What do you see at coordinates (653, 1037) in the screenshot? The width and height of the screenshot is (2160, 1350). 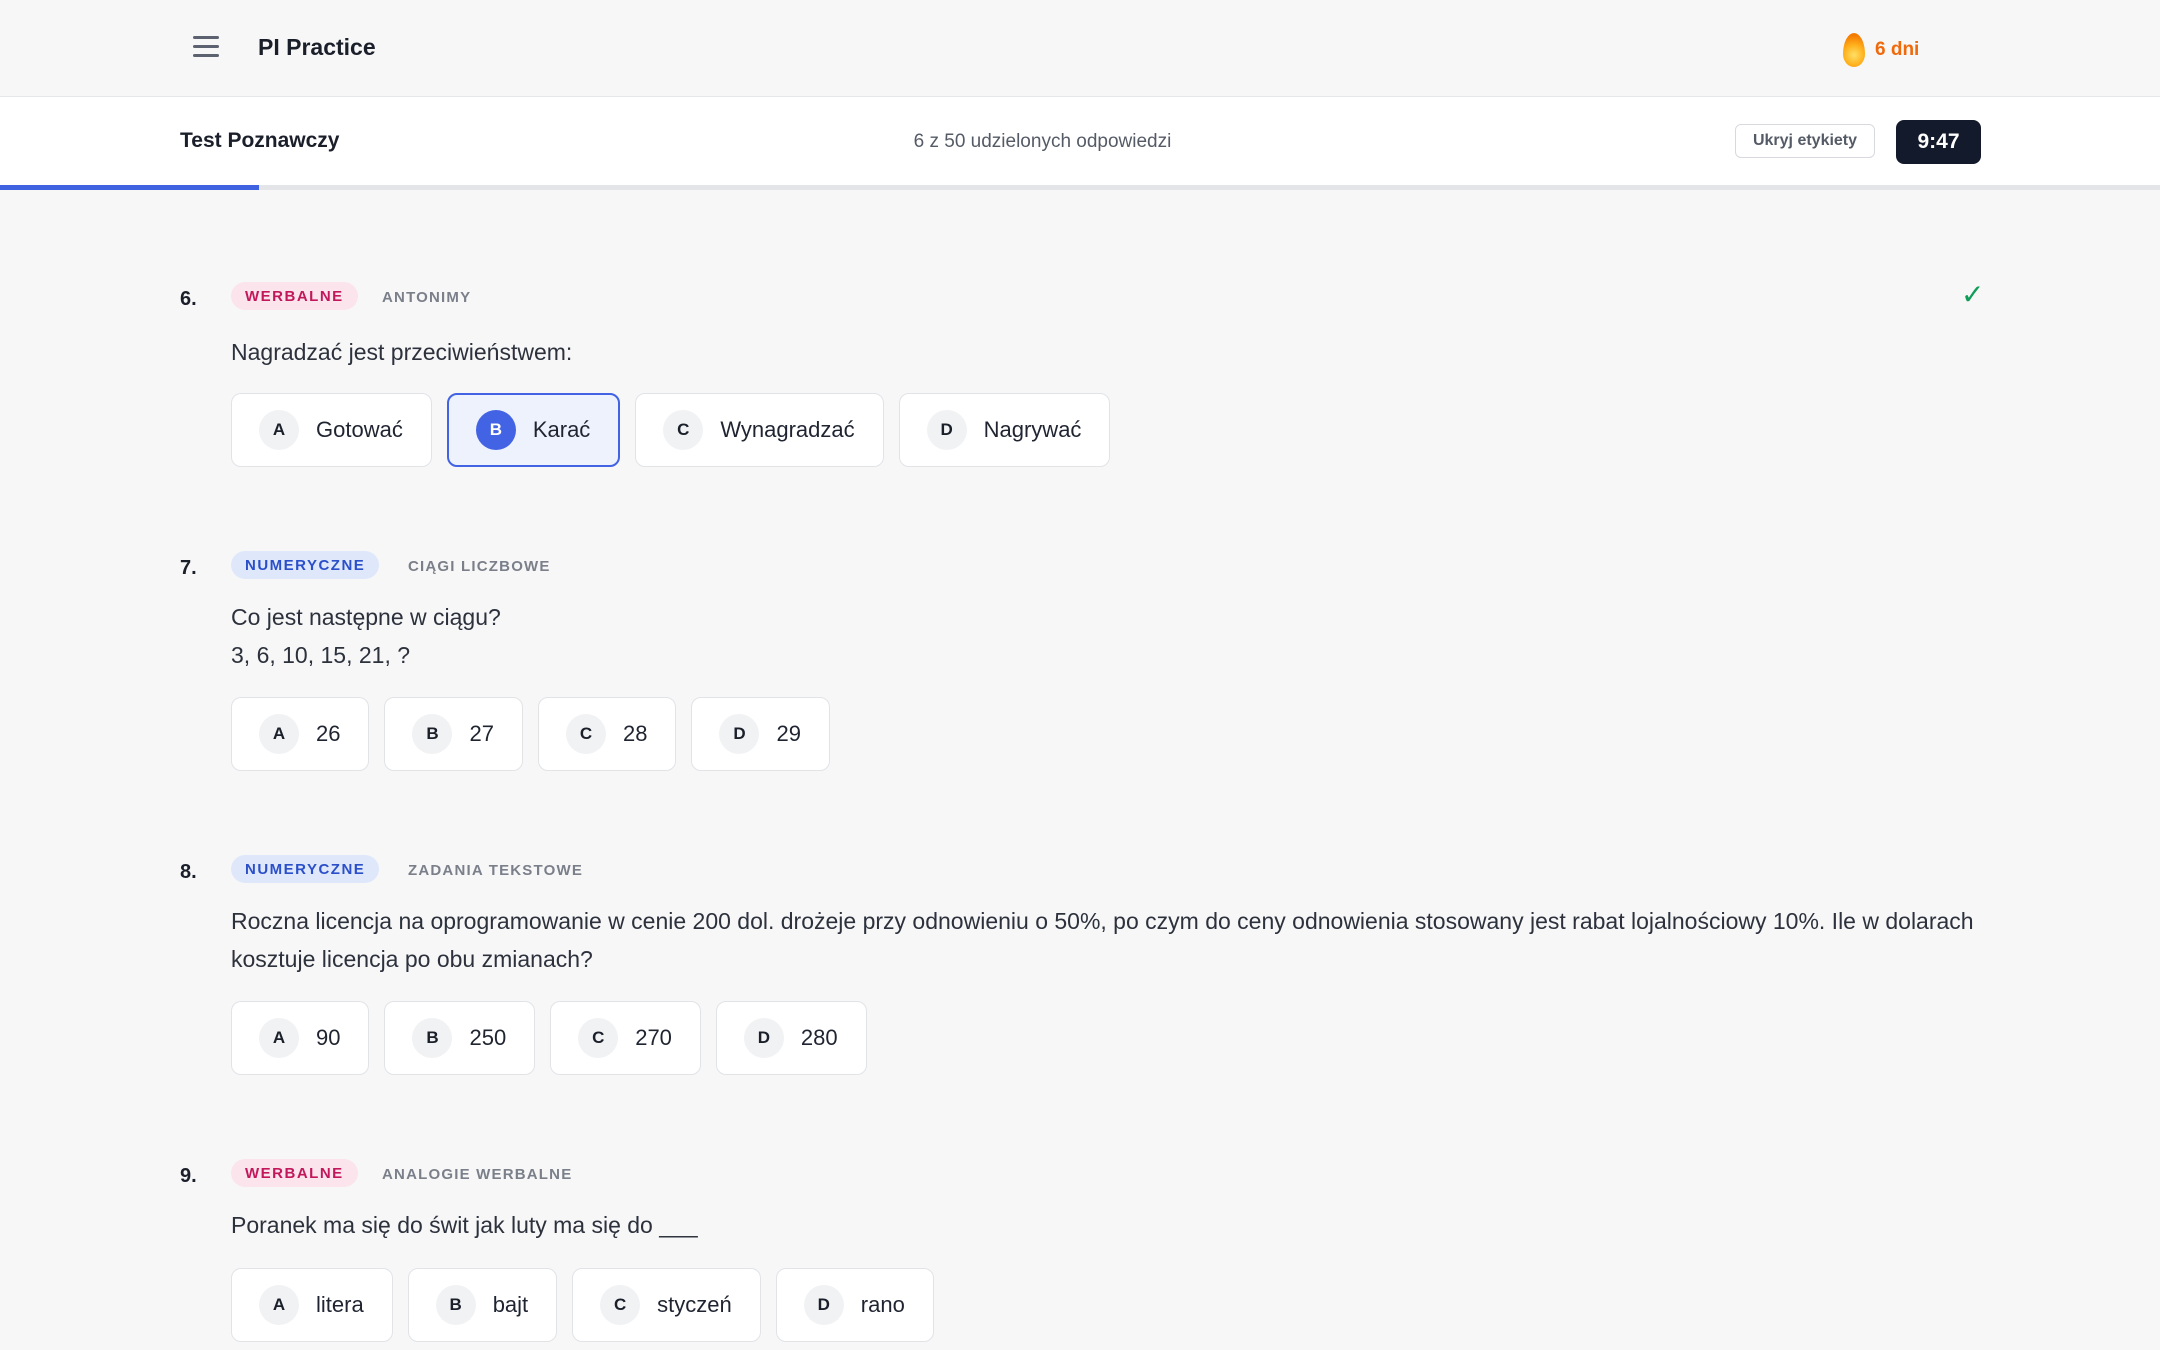 I see `option-text: 270` at bounding box center [653, 1037].